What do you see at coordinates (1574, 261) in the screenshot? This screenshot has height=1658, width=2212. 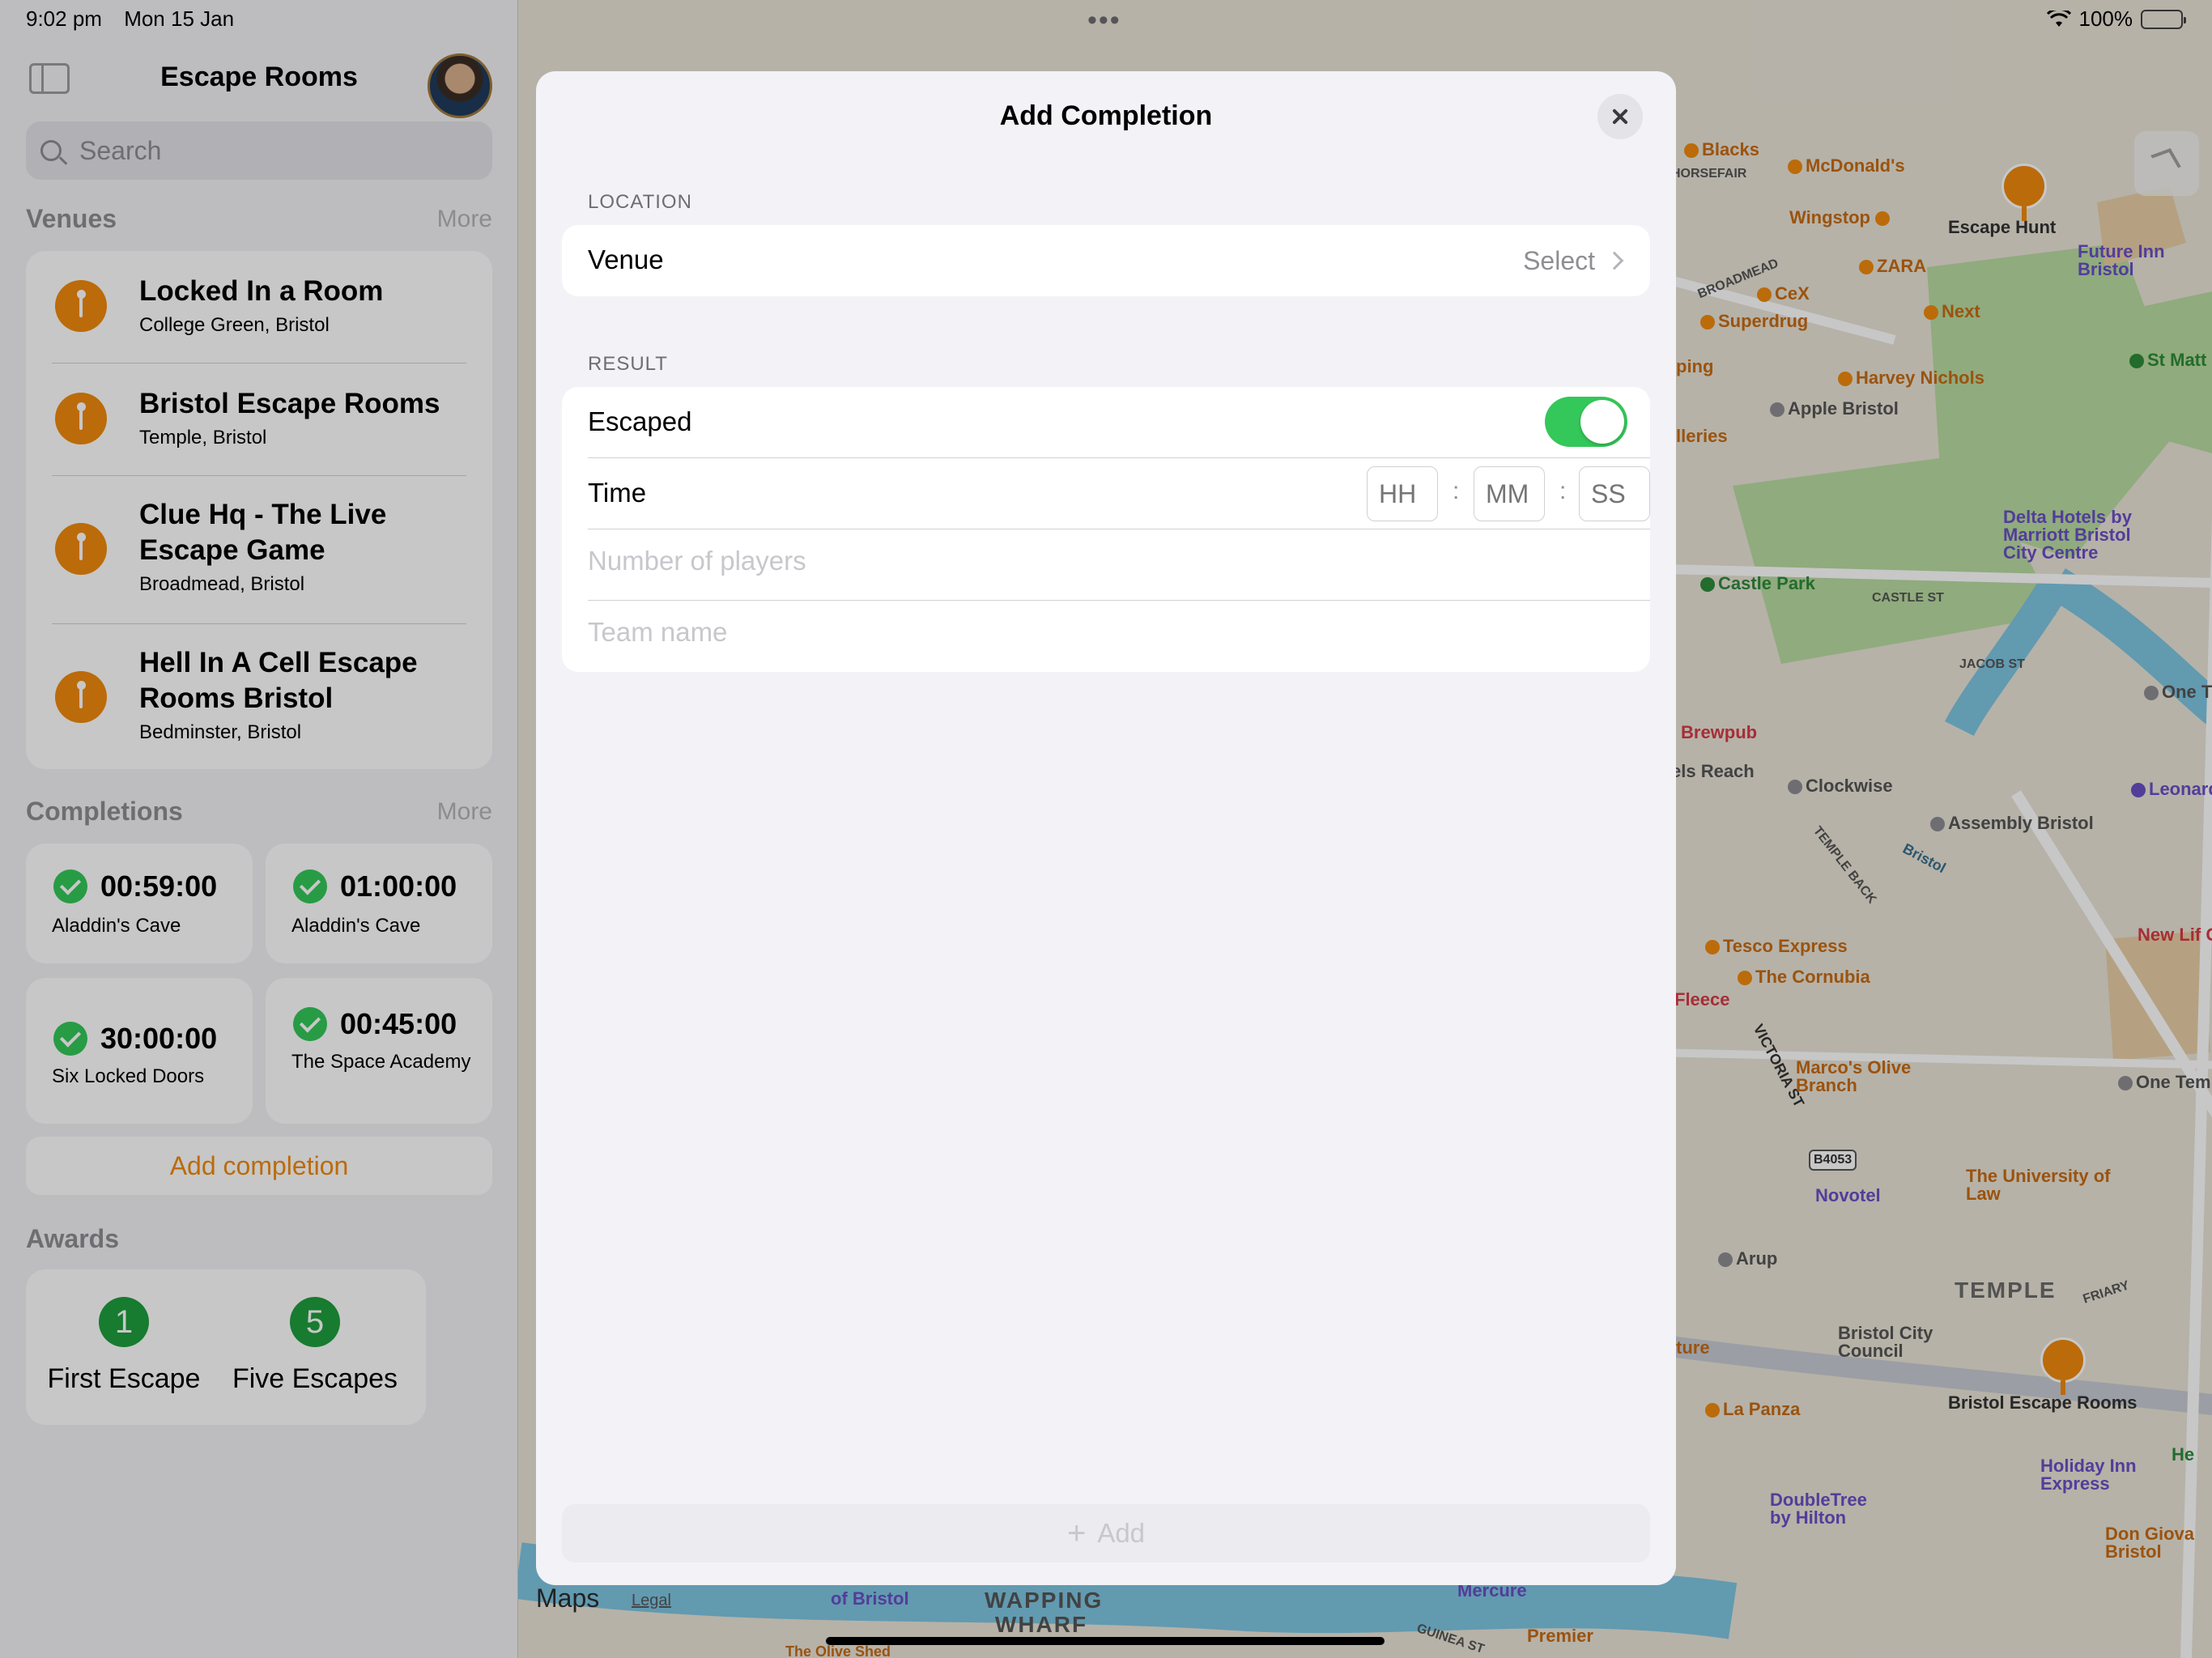 I see `venue-select: Select` at bounding box center [1574, 261].